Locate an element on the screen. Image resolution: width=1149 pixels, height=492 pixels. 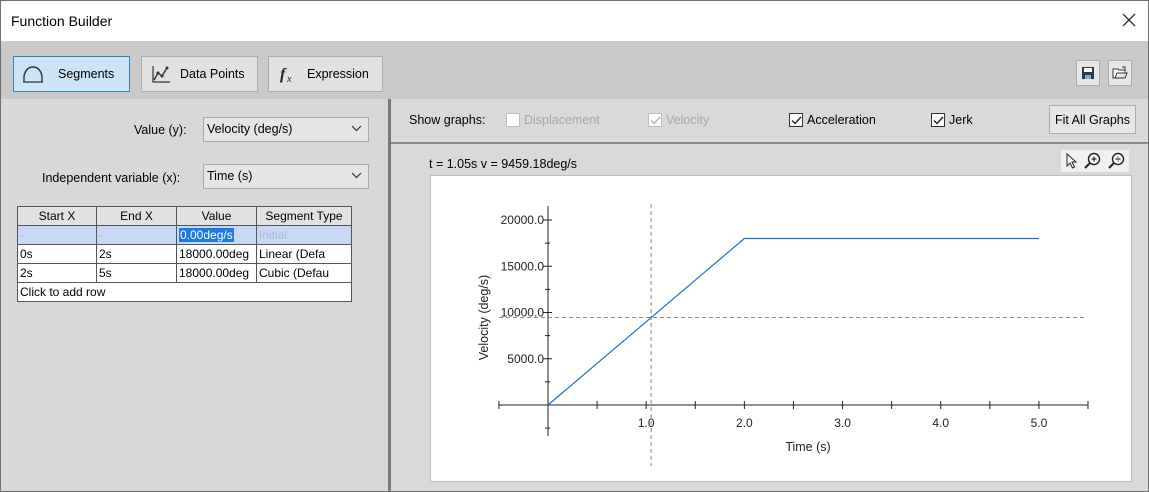
expression-label: Expression is located at coordinates (338, 74).